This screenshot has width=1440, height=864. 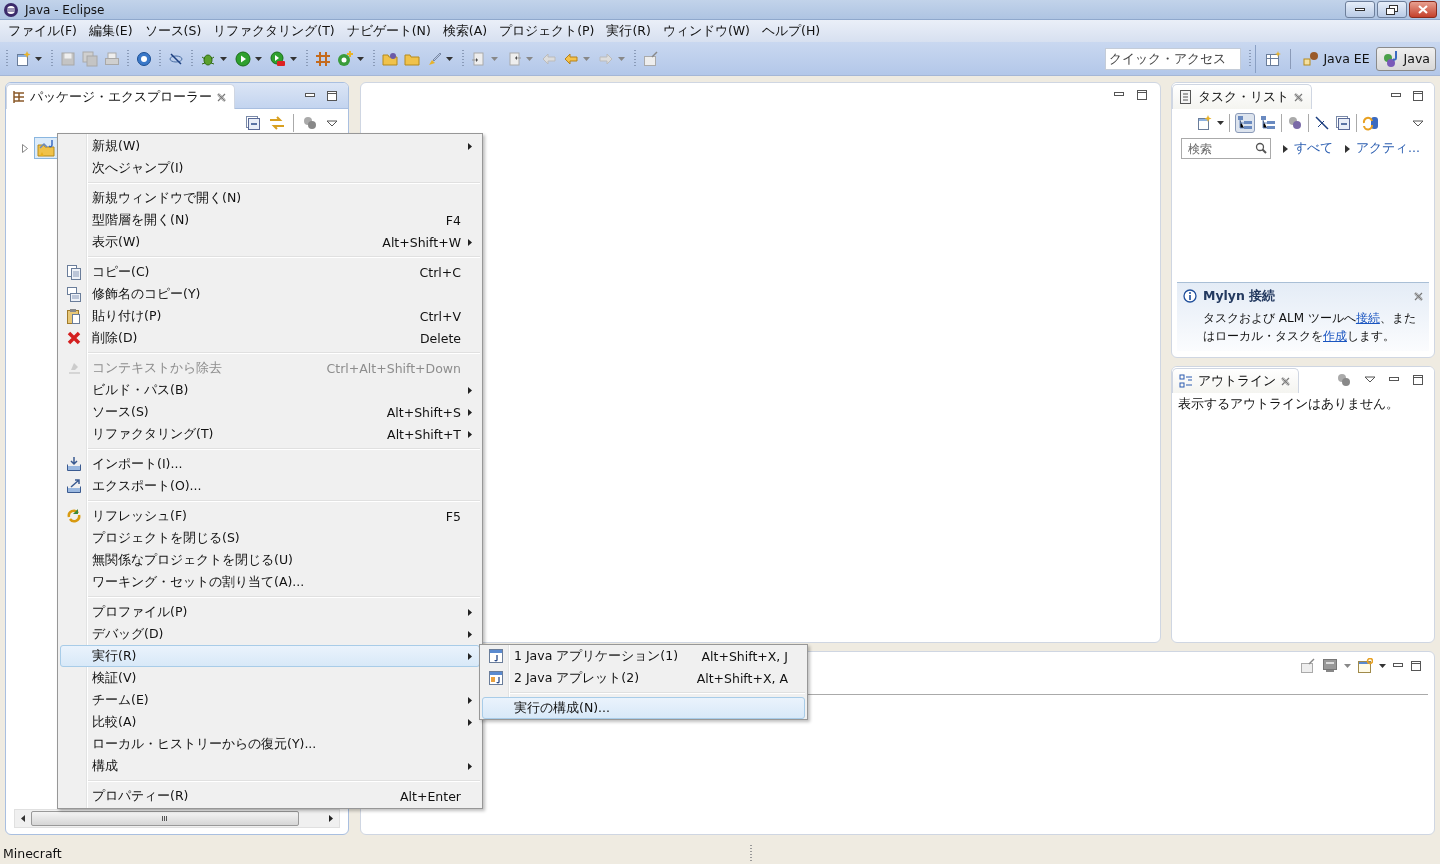 What do you see at coordinates (1405, 58) in the screenshot?
I see `perspective-button: Java` at bounding box center [1405, 58].